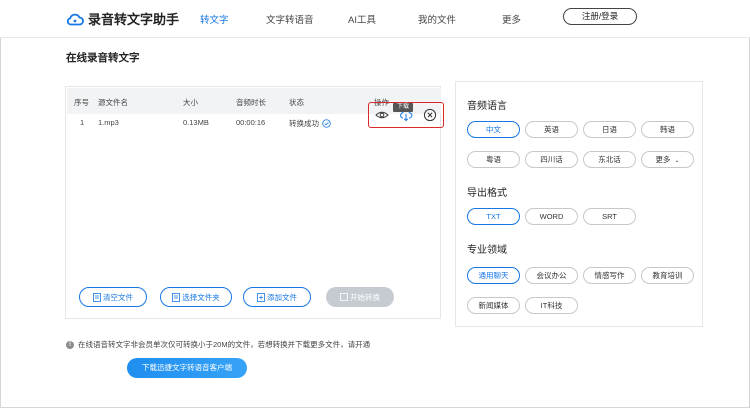 The height and width of the screenshot is (408, 750). I want to click on app-name: 录音转文字助手, so click(134, 19).